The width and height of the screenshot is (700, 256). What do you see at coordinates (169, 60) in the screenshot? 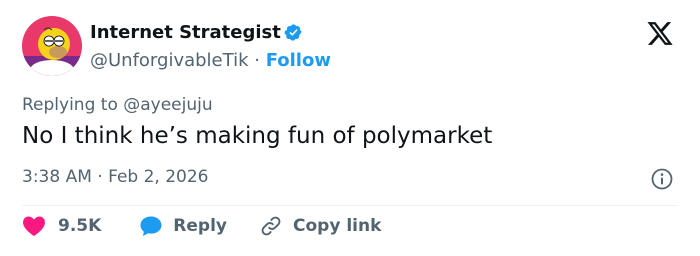
I see `user-handle: @UnforgivableTik` at bounding box center [169, 60].